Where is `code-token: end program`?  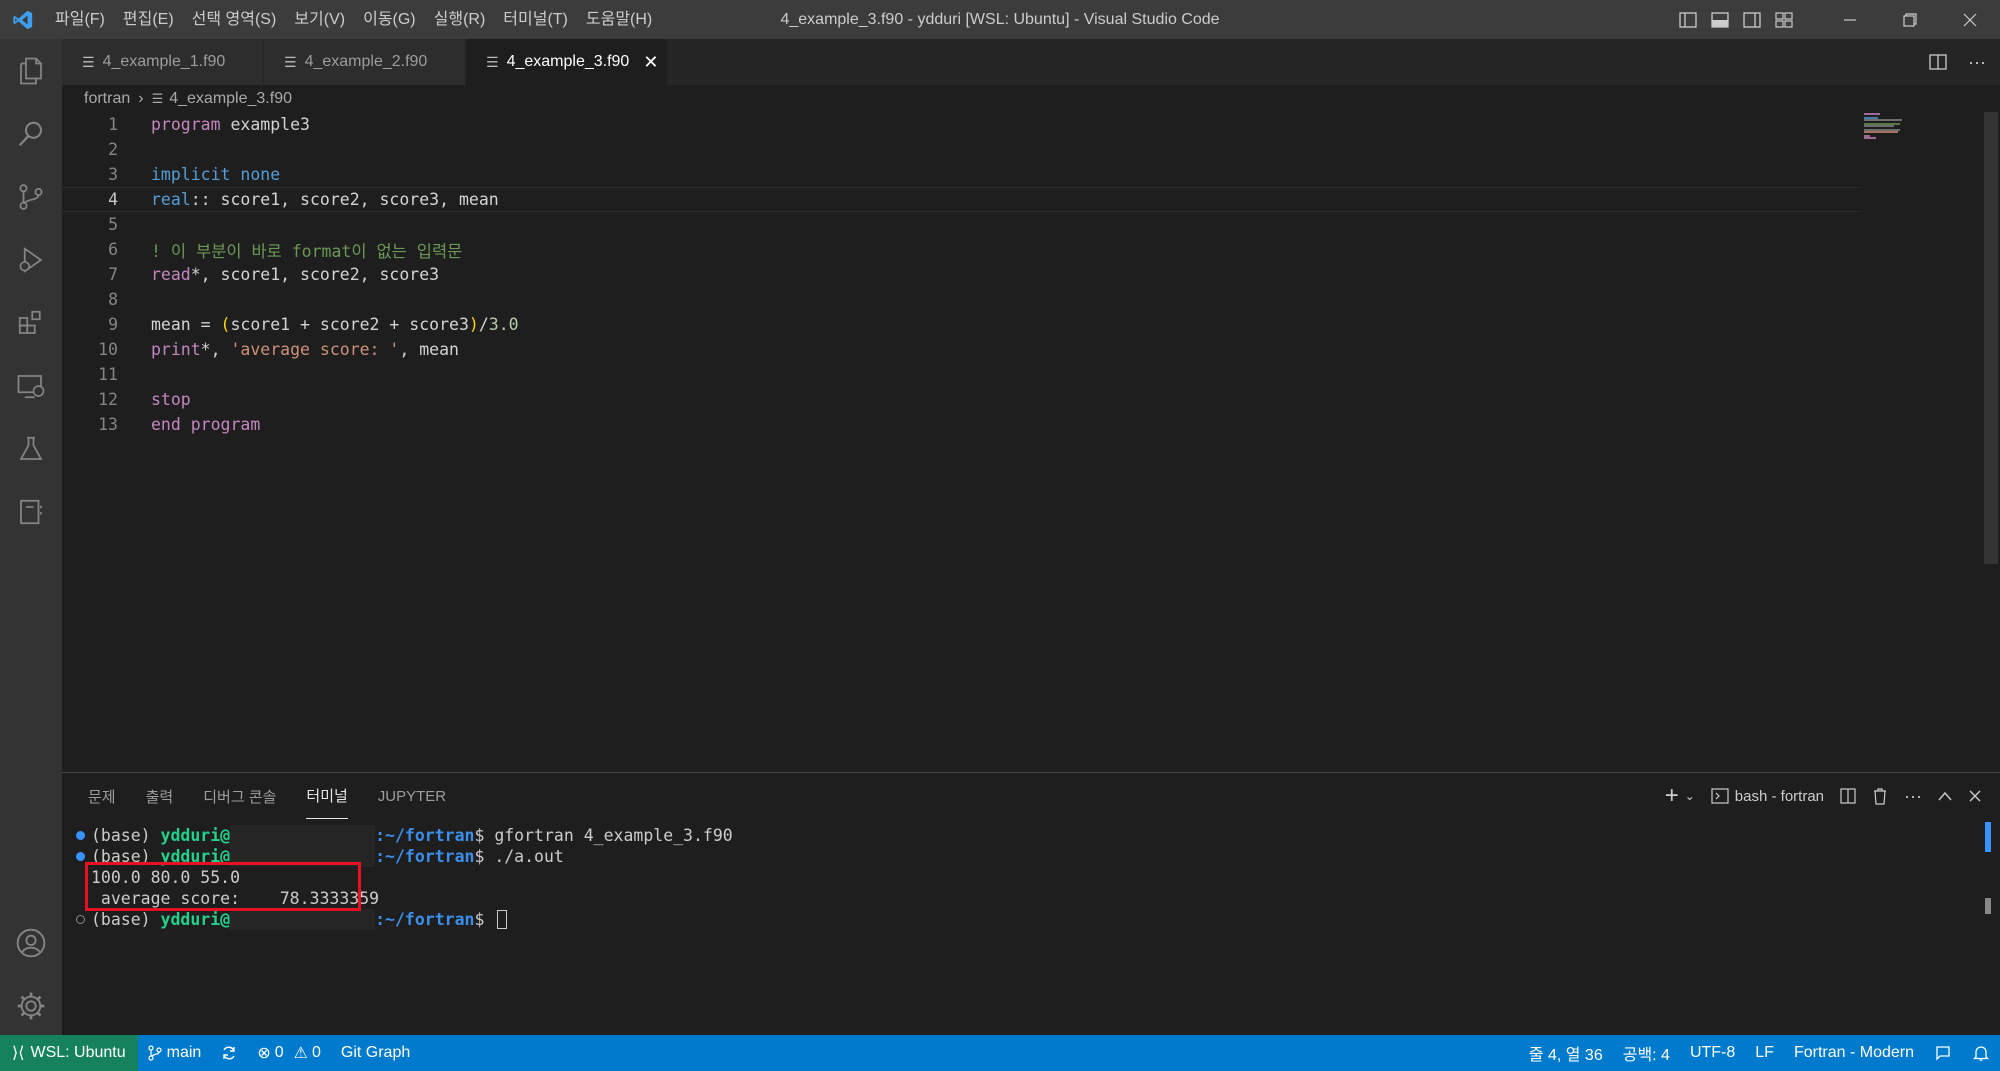 code-token: end program is located at coordinates (206, 424).